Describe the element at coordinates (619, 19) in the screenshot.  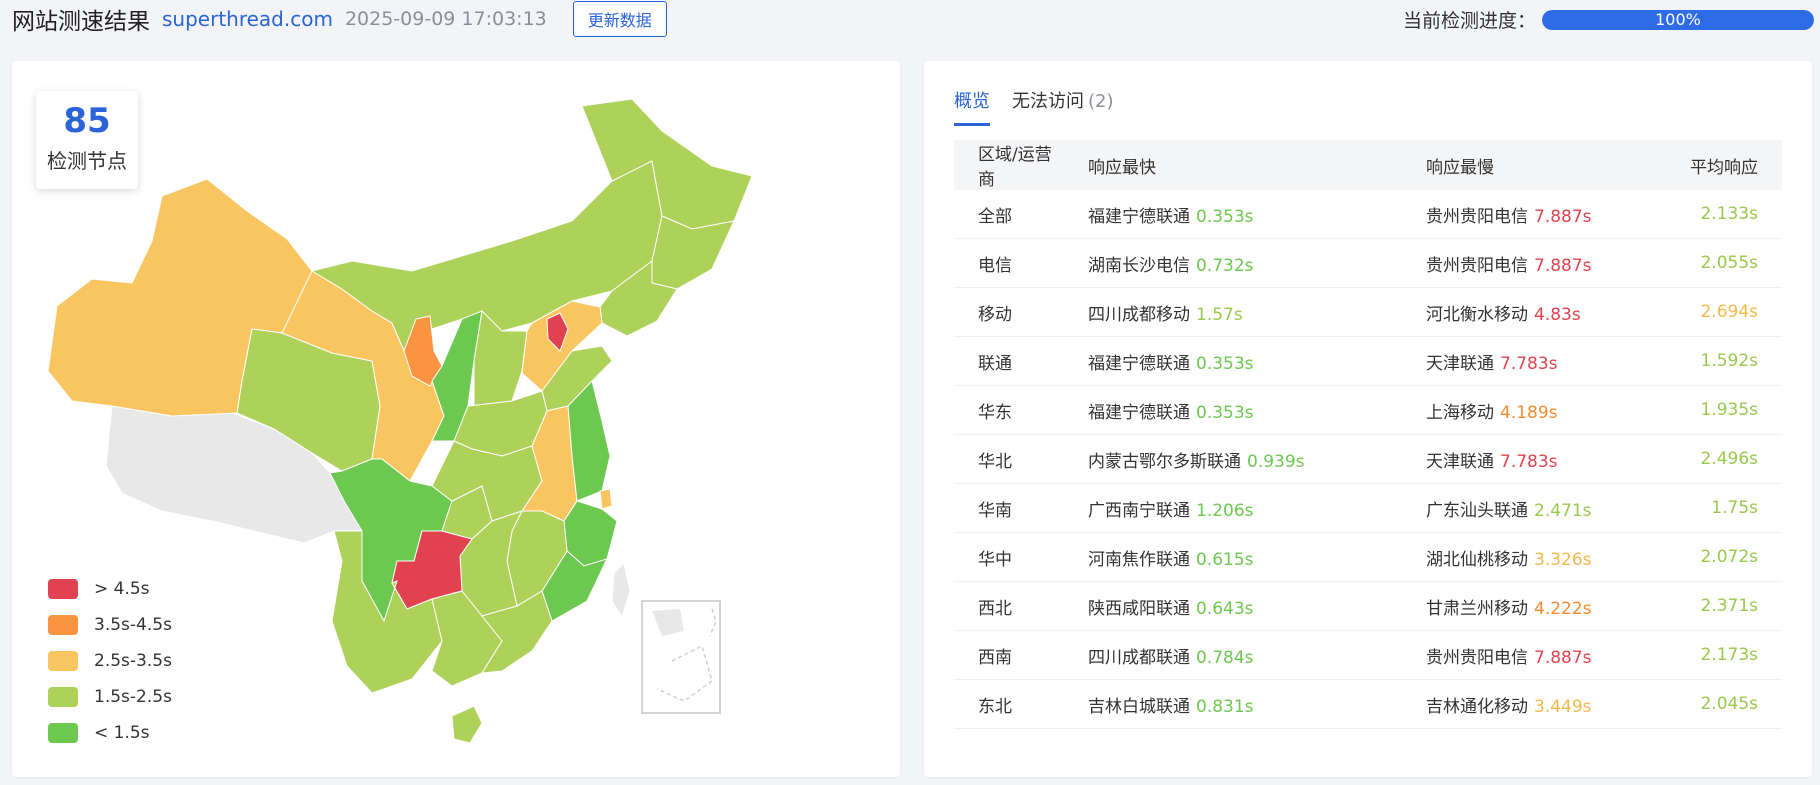
I see `refresh-data-button: 更新数据` at that location.